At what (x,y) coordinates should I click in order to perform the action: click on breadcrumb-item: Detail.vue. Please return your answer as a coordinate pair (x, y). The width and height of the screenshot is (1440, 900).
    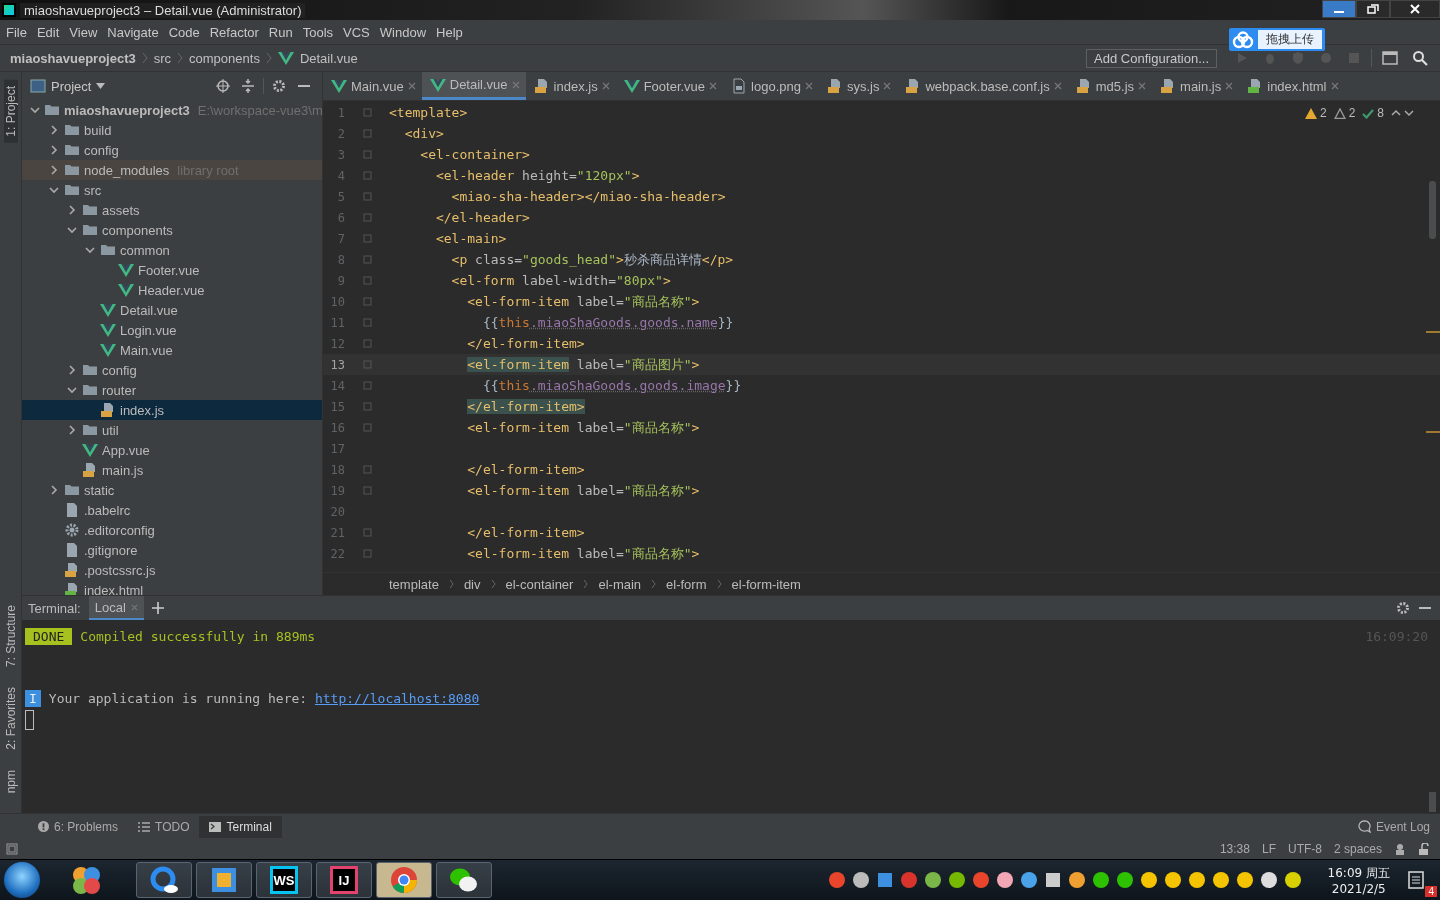
    Looking at the image, I should click on (328, 58).